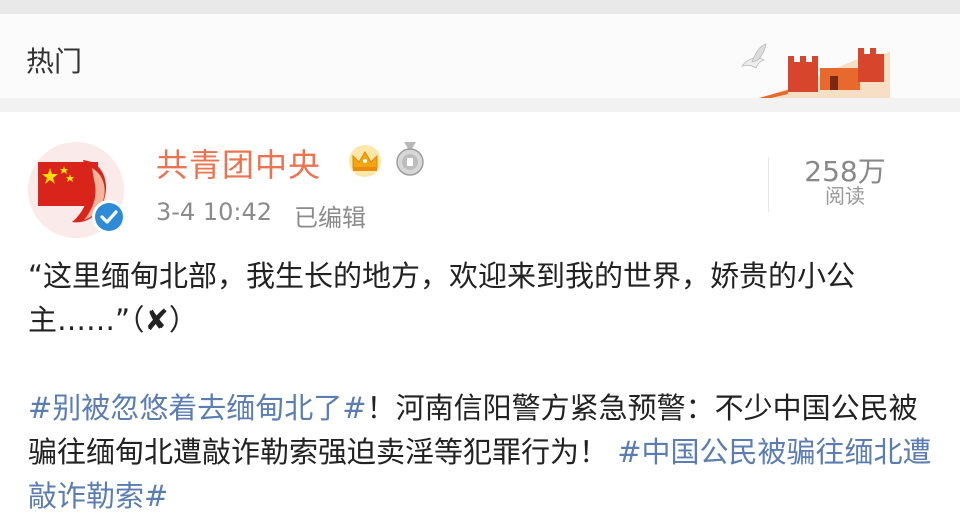  I want to click on cross-mark-icon: ✘, so click(156, 320).